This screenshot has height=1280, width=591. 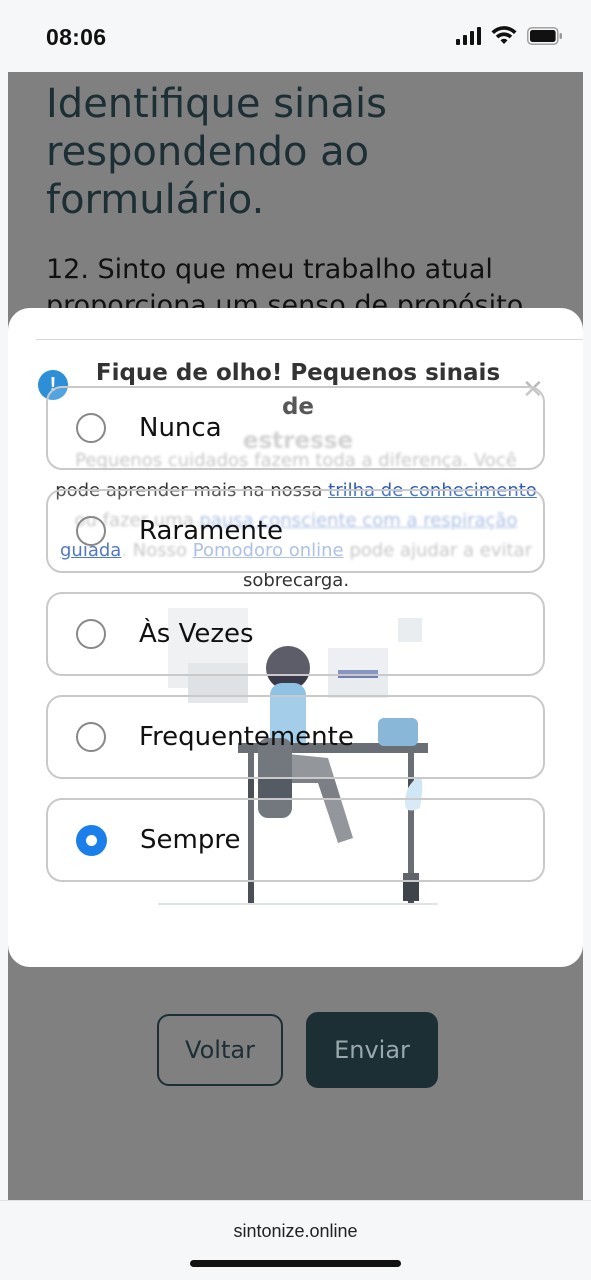 I want to click on status-bar: 08:06, so click(x=295, y=36).